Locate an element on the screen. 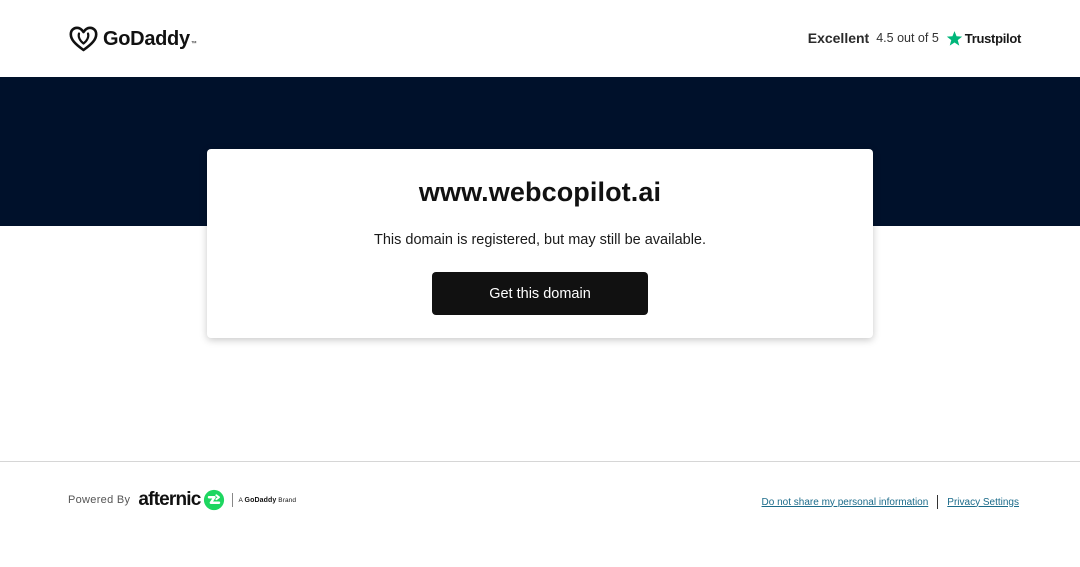 The image size is (1080, 567). privacy-settings-link: Privacy Settings is located at coordinates (983, 502).